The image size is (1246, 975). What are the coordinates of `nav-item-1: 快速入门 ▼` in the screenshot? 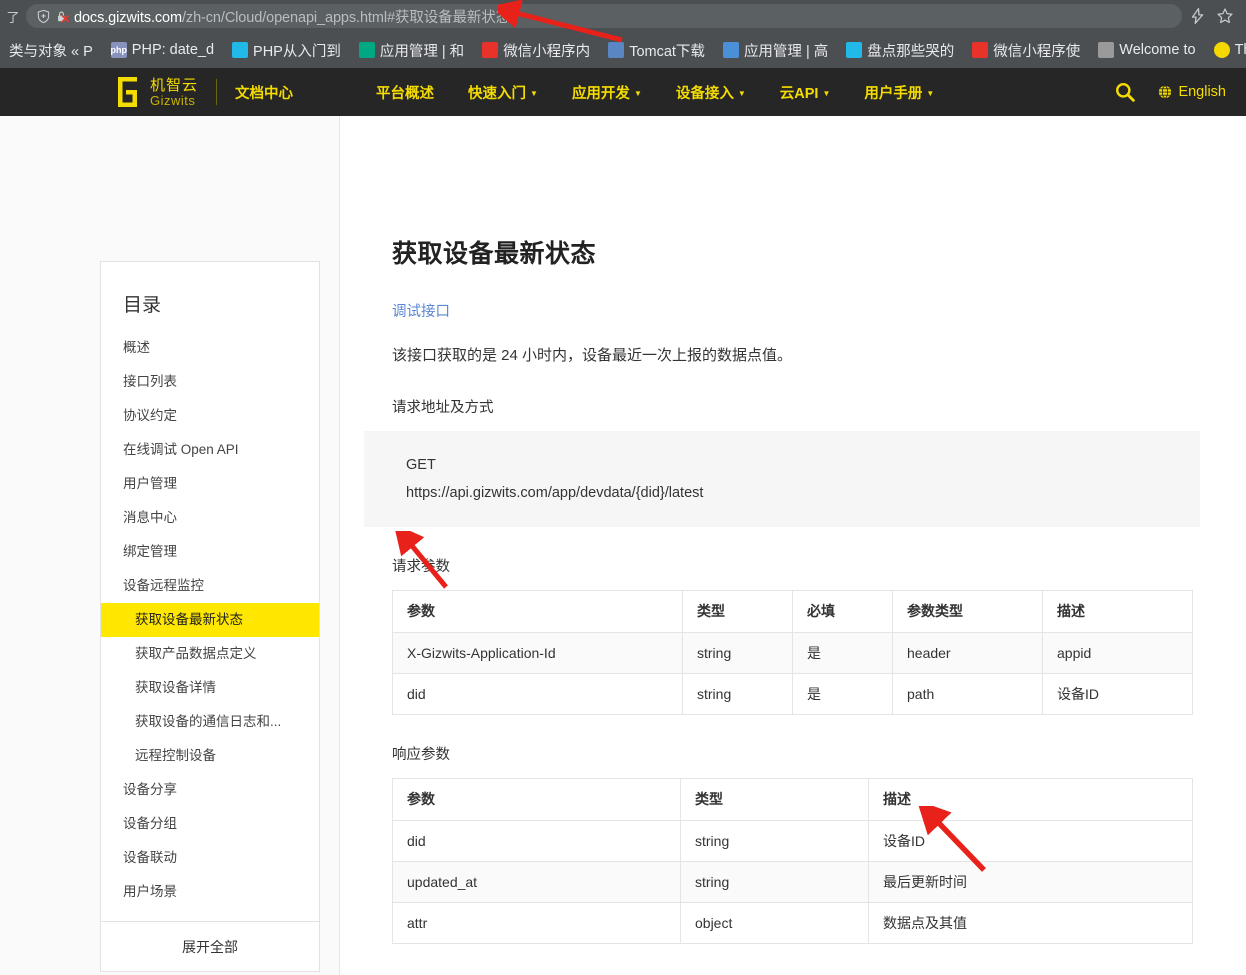 It's located at (503, 92).